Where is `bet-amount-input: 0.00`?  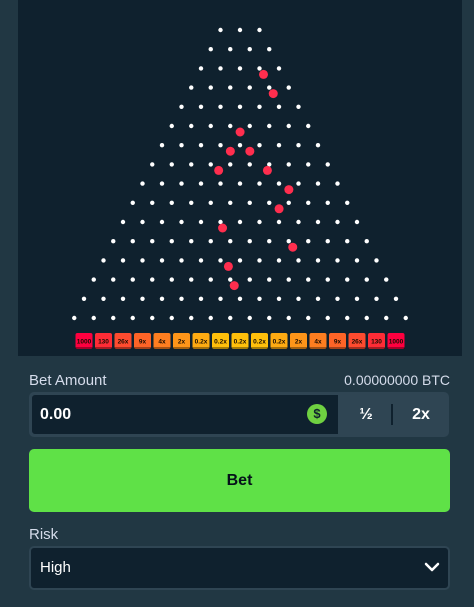 bet-amount-input: 0.00 is located at coordinates (185, 414).